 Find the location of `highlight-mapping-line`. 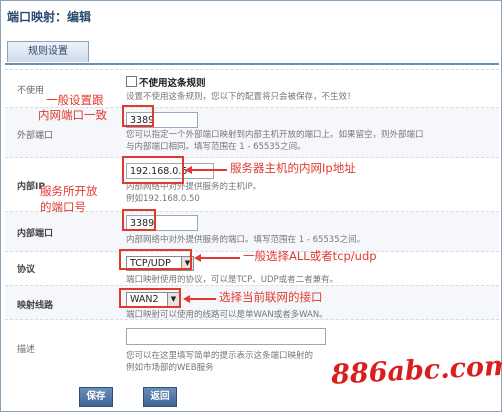

highlight-mapping-line is located at coordinates (150, 298).